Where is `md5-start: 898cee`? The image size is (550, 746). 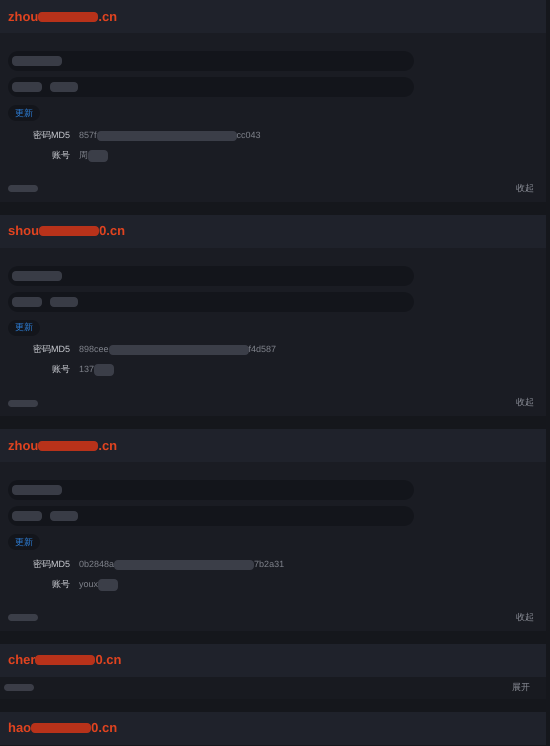
md5-start: 898cee is located at coordinates (94, 349).